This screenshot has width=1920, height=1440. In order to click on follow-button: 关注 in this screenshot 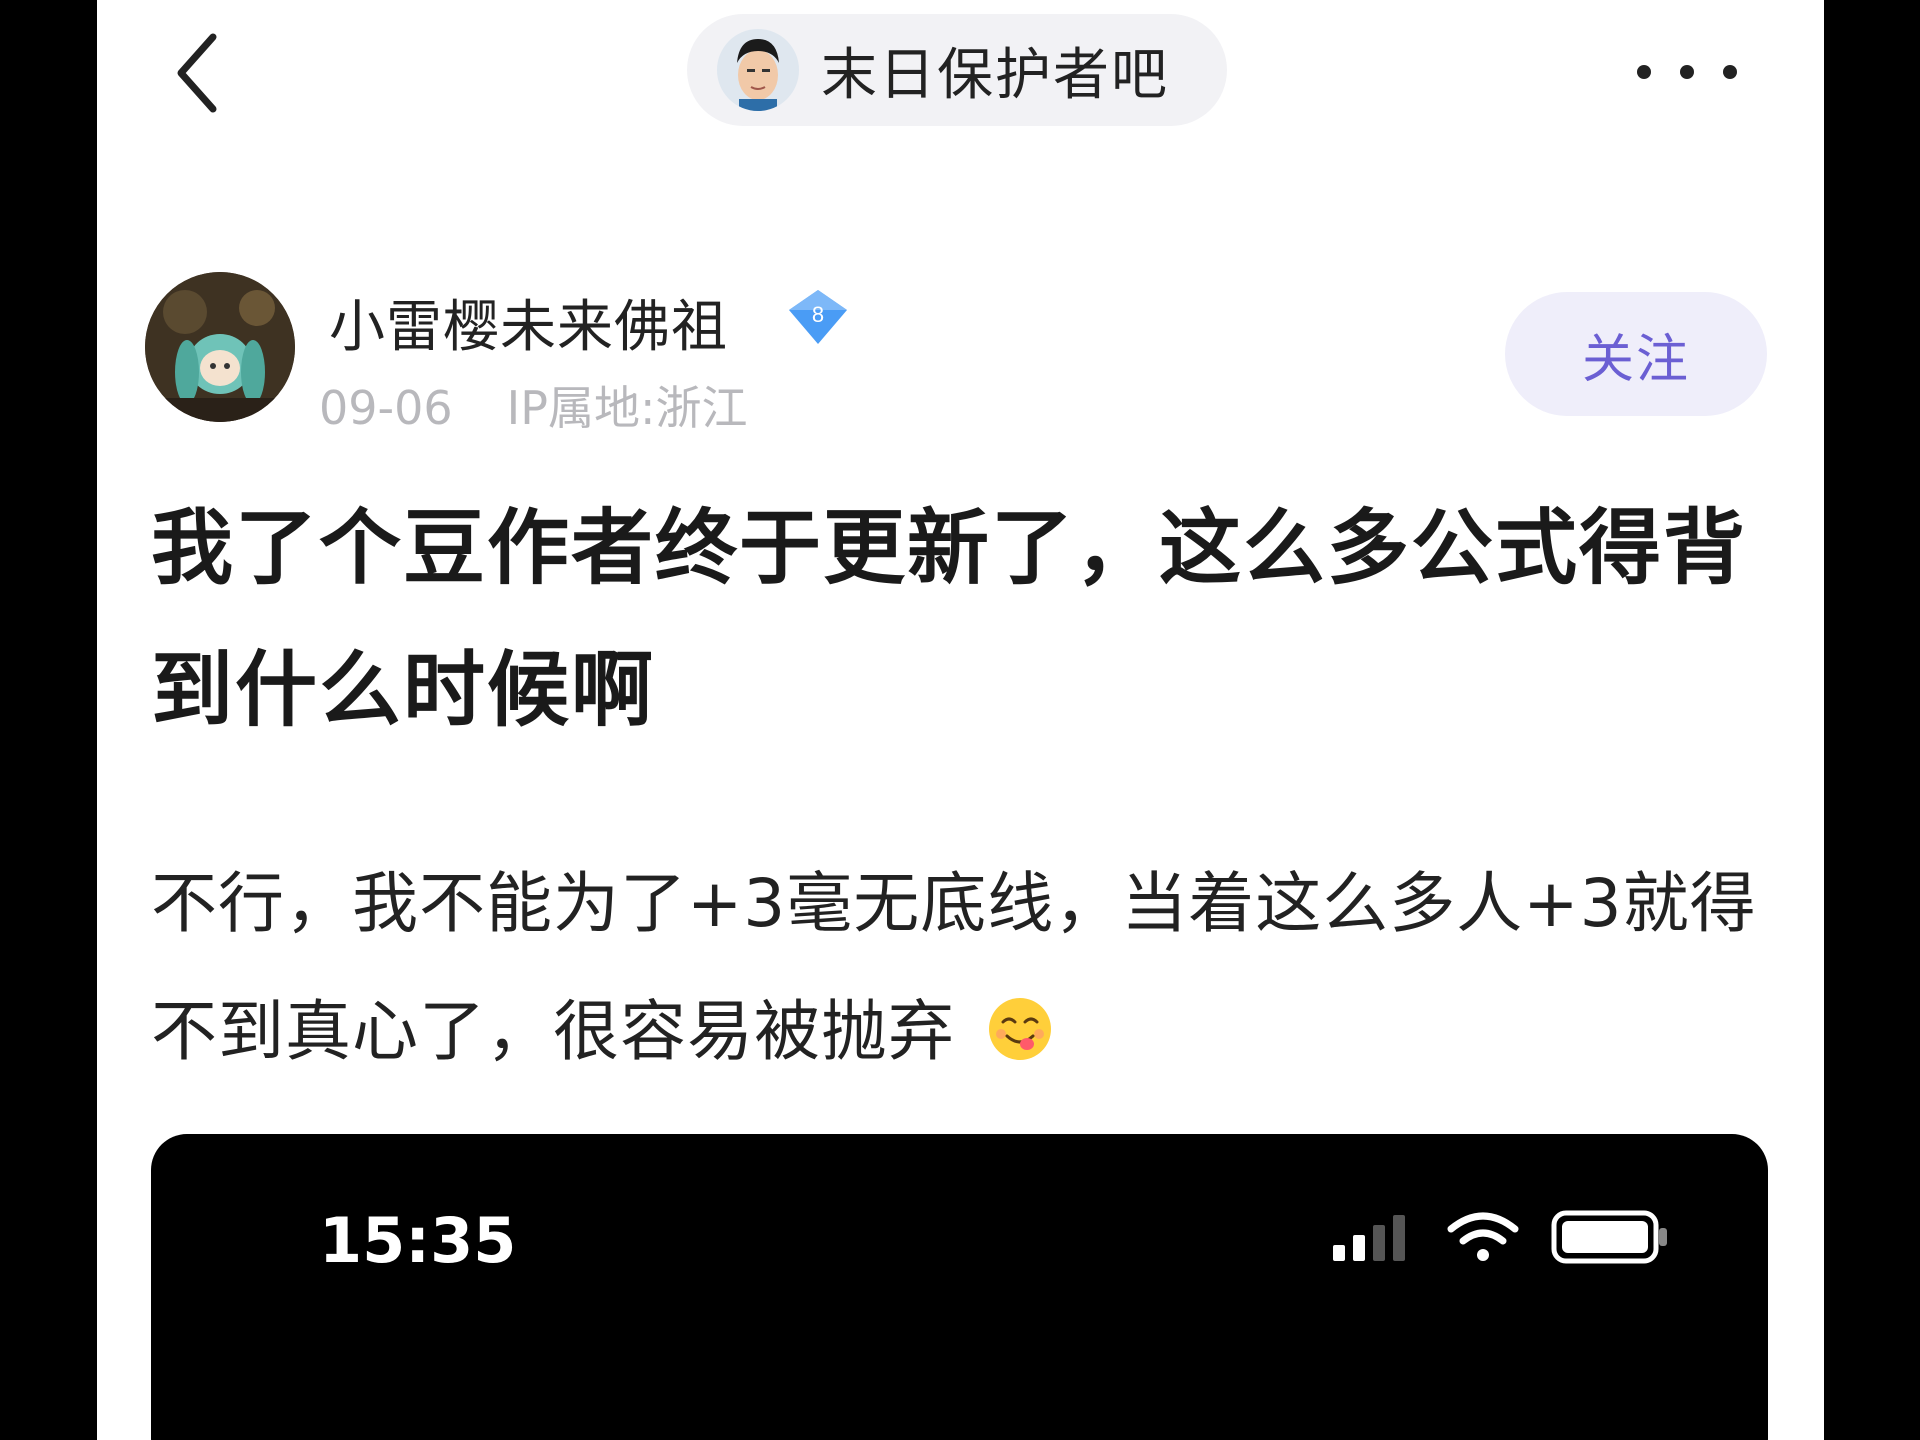, I will do `click(1636, 354)`.